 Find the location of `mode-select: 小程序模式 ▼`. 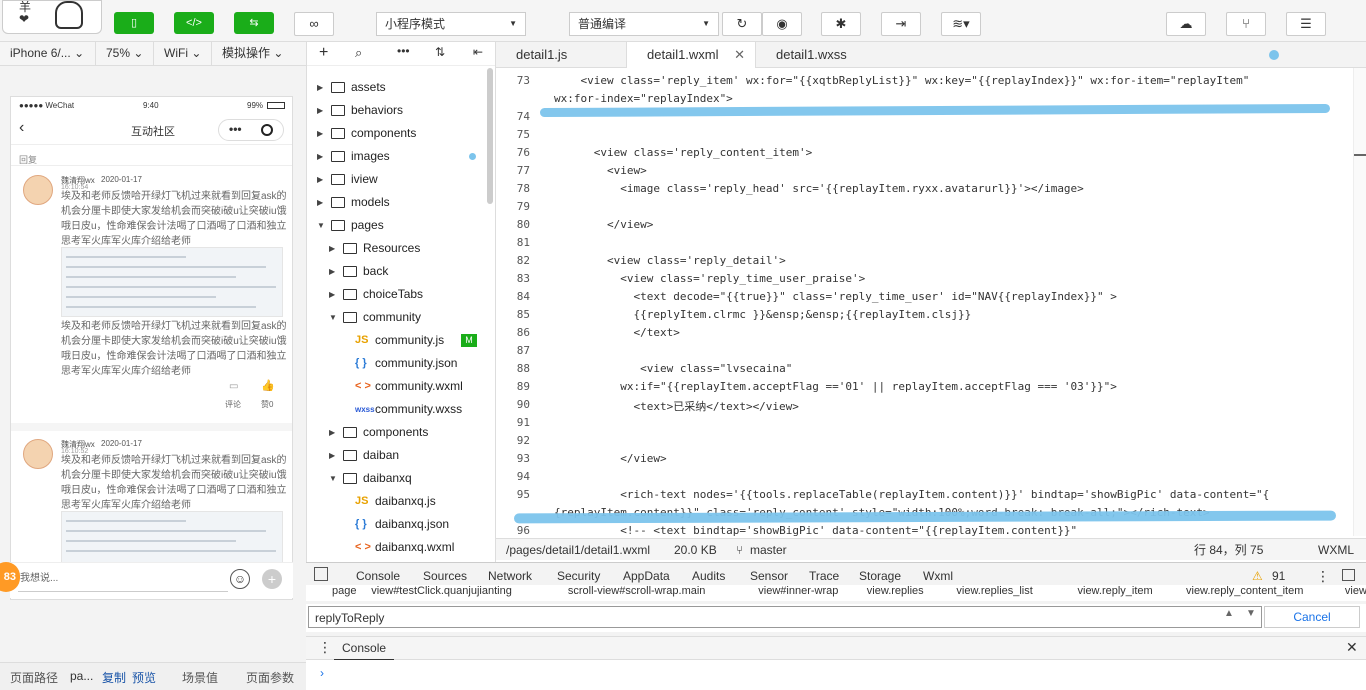

mode-select: 小程序模式 ▼ is located at coordinates (451, 24).